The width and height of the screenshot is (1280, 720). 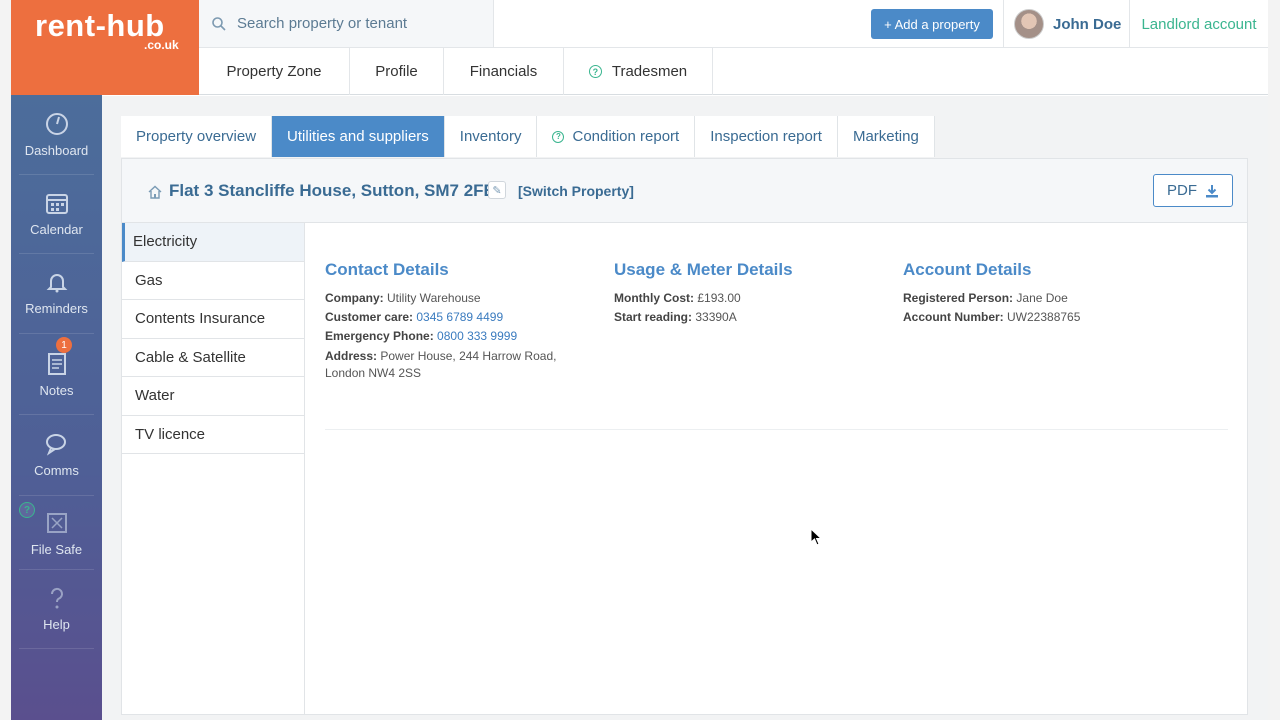 What do you see at coordinates (56, 213) in the screenshot?
I see `sidebar-item-calendar: Calendar` at bounding box center [56, 213].